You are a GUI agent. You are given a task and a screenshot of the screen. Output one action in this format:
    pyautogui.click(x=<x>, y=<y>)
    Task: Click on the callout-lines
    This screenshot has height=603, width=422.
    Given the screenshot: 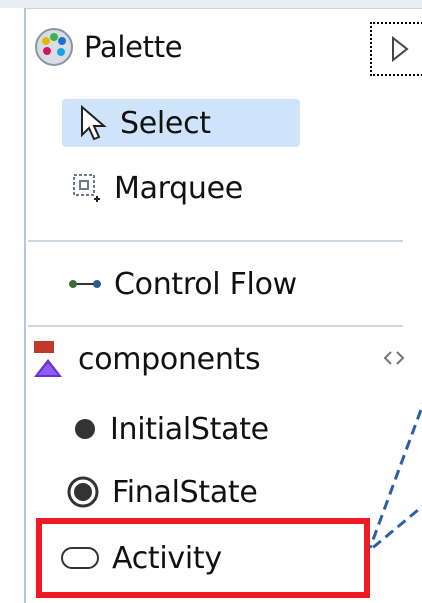 What is the action you would take?
    pyautogui.click(x=395, y=477)
    